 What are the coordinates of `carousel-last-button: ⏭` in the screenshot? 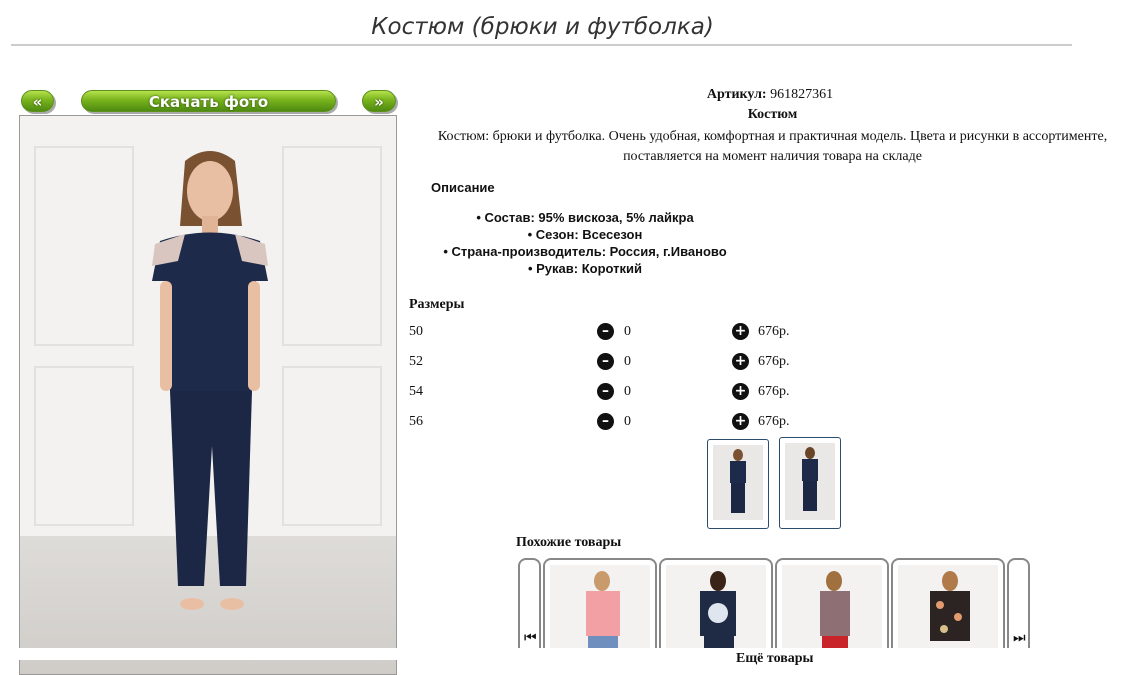 It's located at (1018, 604).